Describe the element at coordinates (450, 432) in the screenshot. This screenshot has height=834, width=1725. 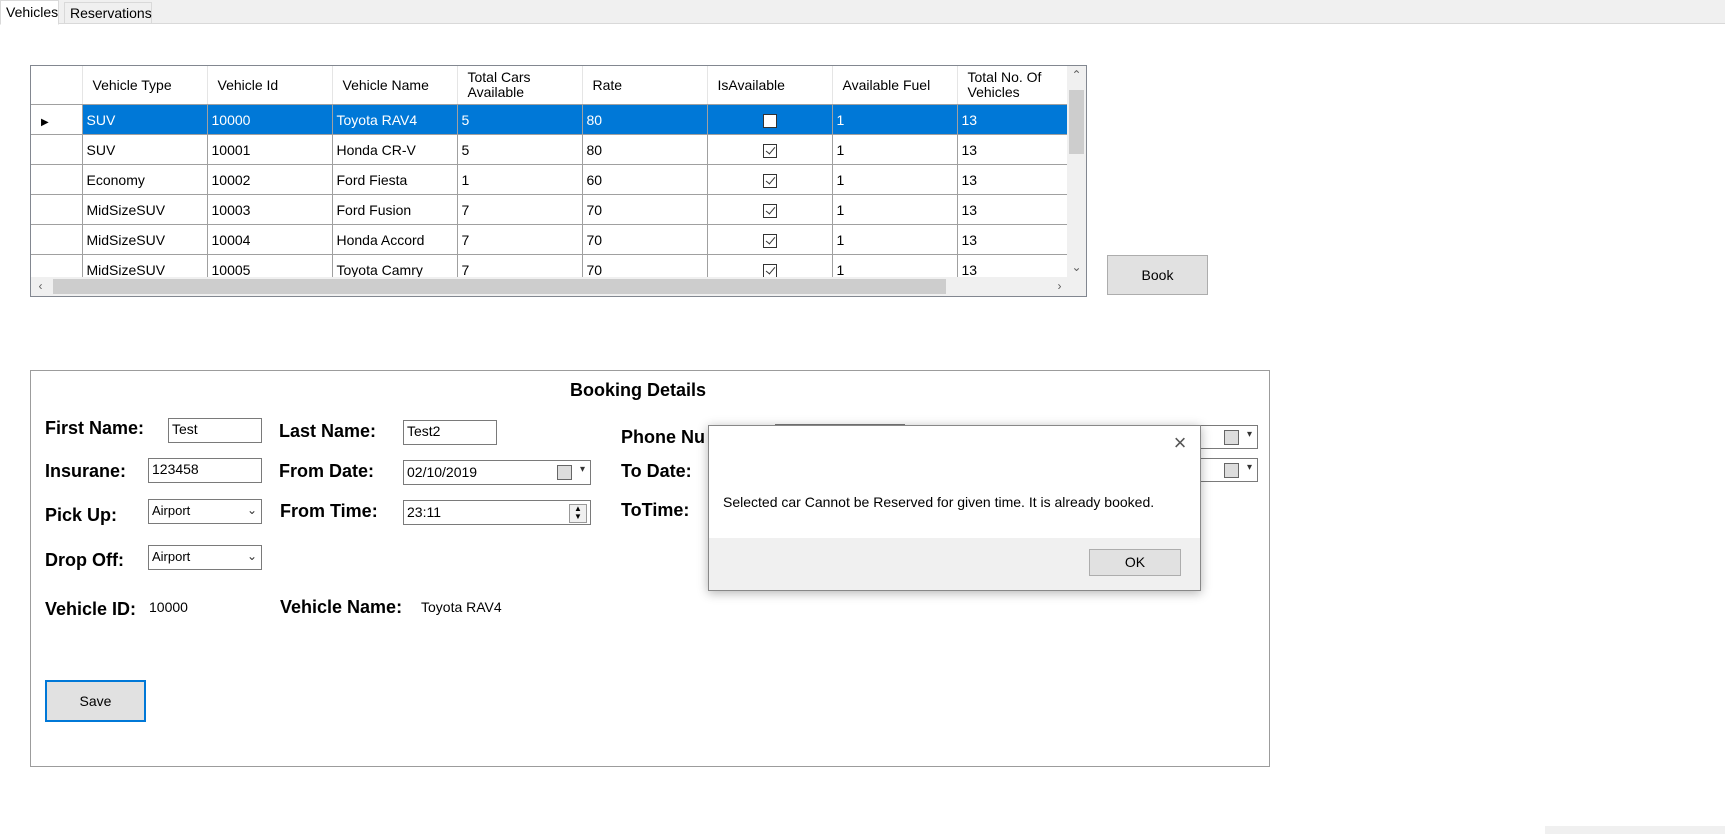
I see `last-name-field: Test2` at that location.